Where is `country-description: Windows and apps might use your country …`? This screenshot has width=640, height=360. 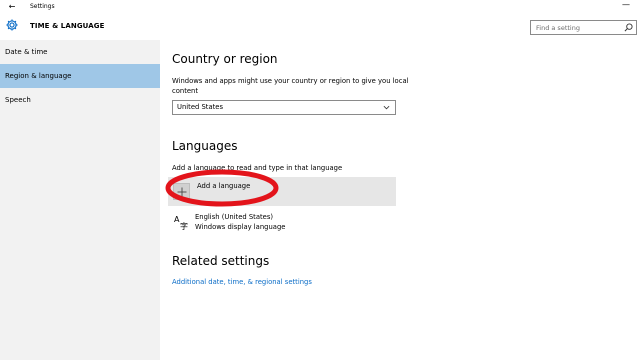
country-description: Windows and apps might use your country … is located at coordinates (290, 86).